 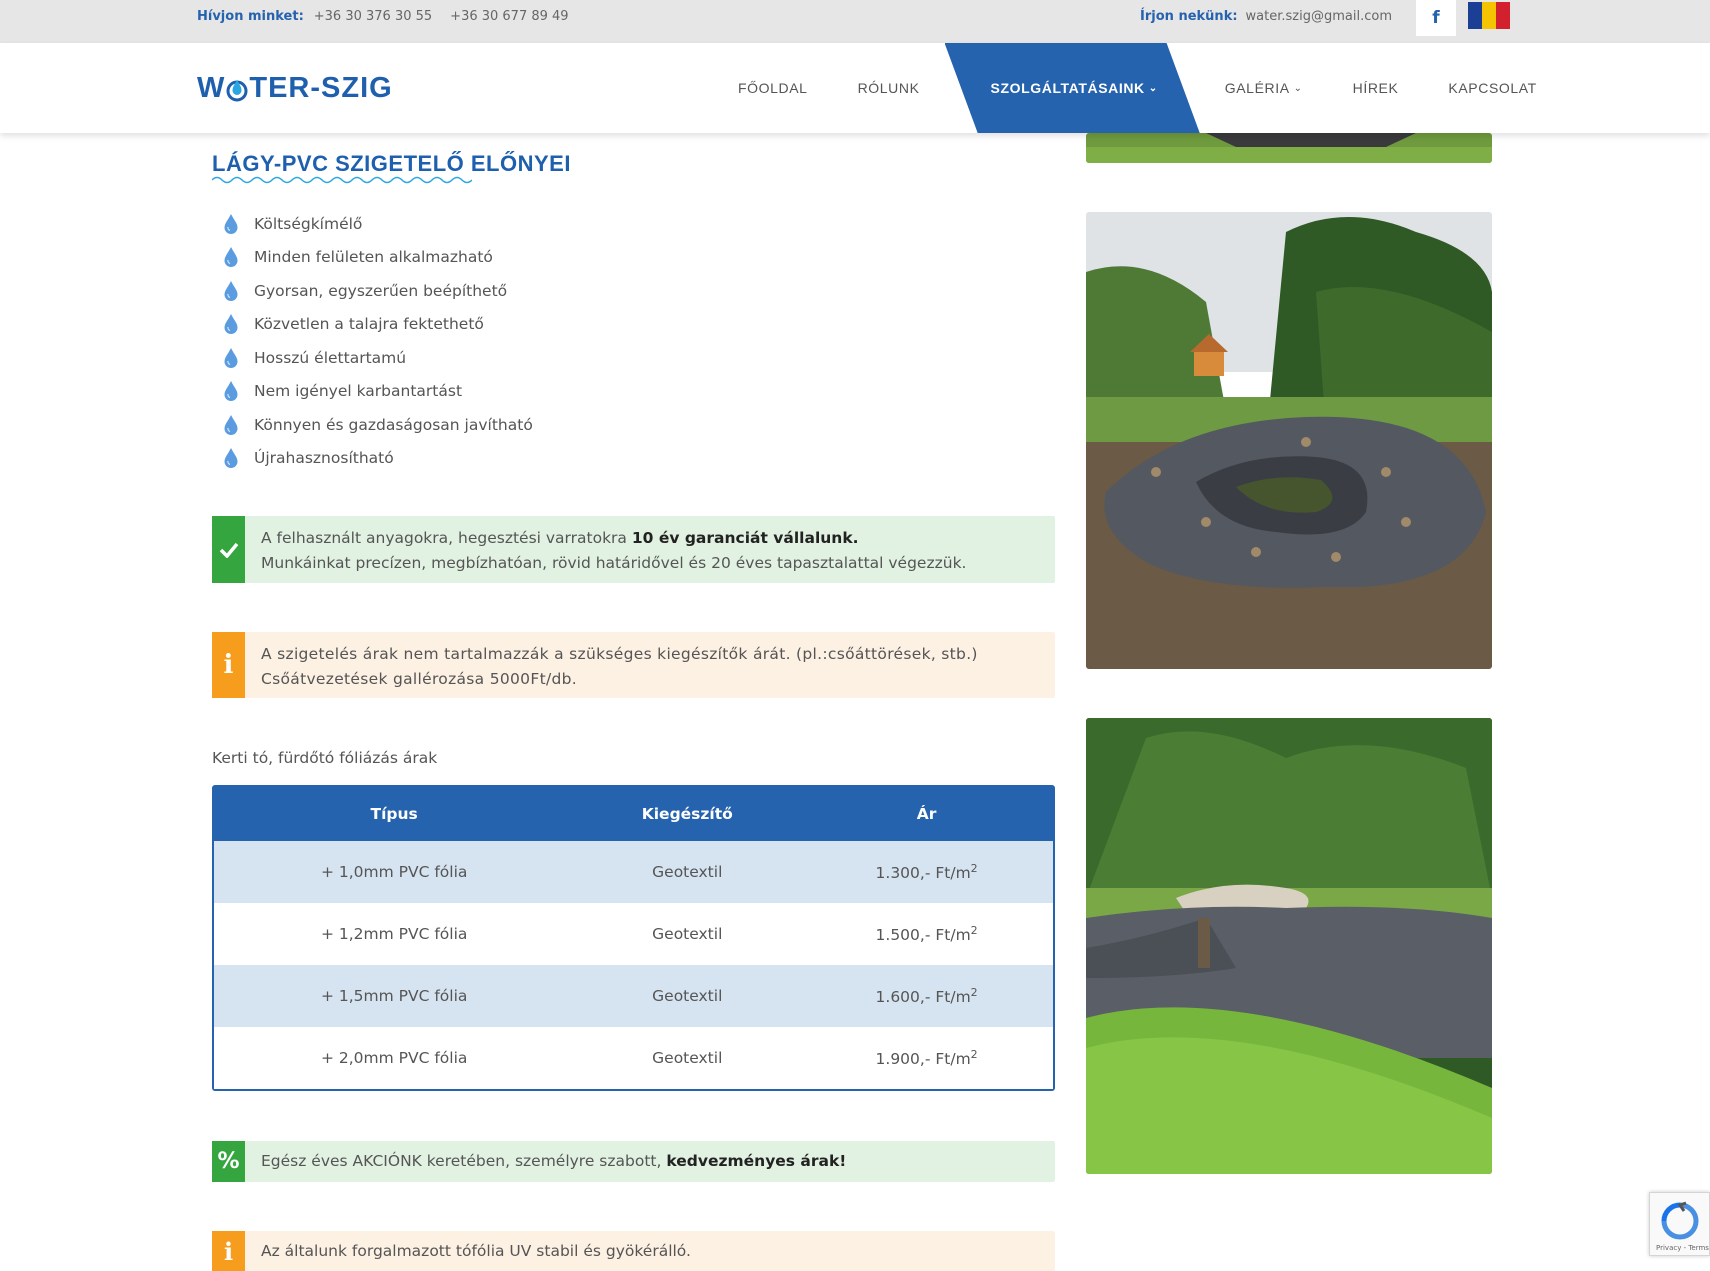 I want to click on column-header-price: Ár, so click(x=926, y=814).